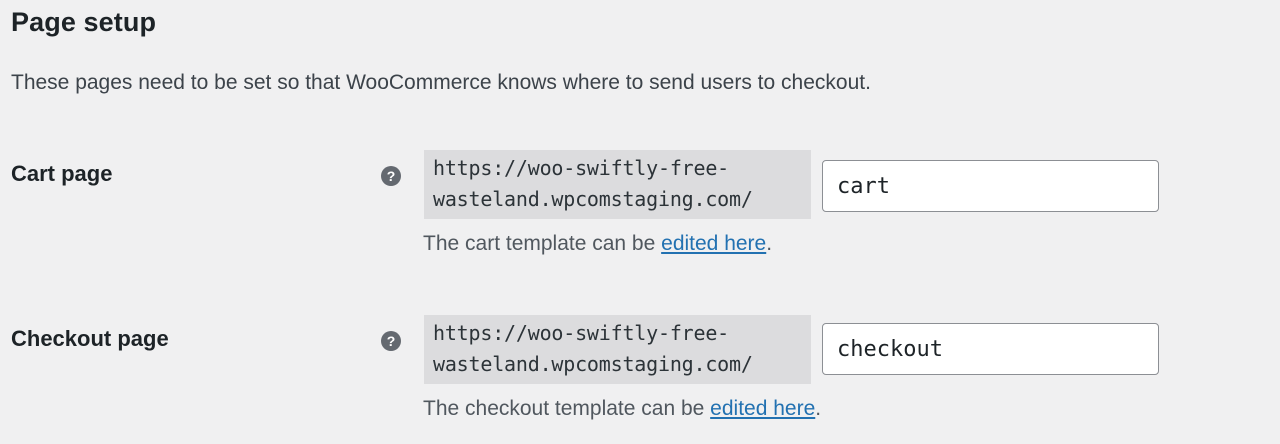 The image size is (1280, 444). Describe the element at coordinates (769, 243) in the screenshot. I see `cart-help-text-after: .` at that location.